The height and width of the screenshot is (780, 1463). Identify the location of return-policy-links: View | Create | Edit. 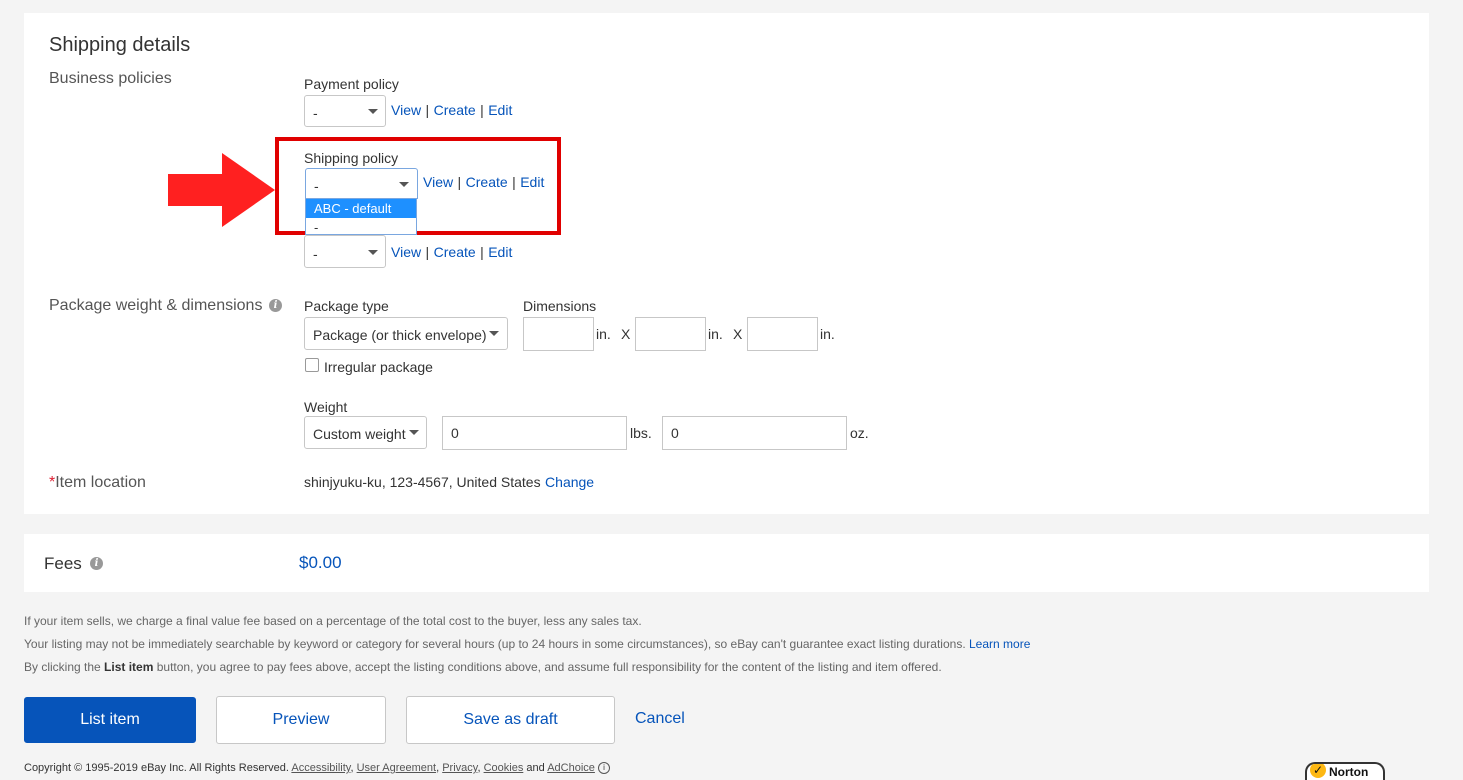
(451, 253).